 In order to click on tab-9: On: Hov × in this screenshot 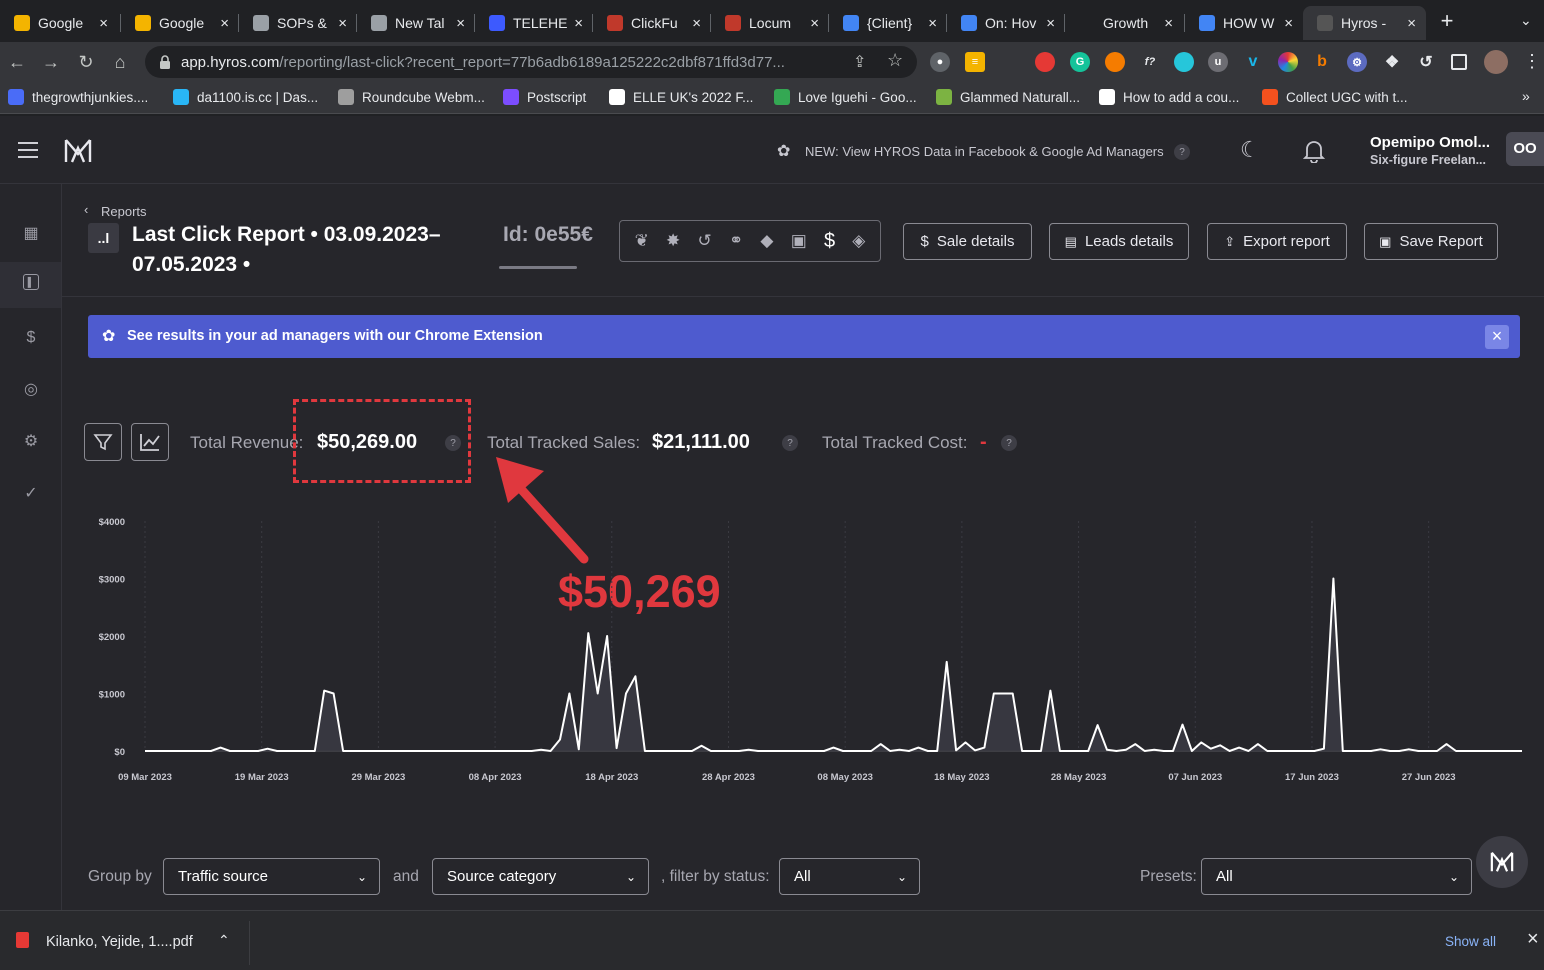, I will do `click(1006, 23)`.